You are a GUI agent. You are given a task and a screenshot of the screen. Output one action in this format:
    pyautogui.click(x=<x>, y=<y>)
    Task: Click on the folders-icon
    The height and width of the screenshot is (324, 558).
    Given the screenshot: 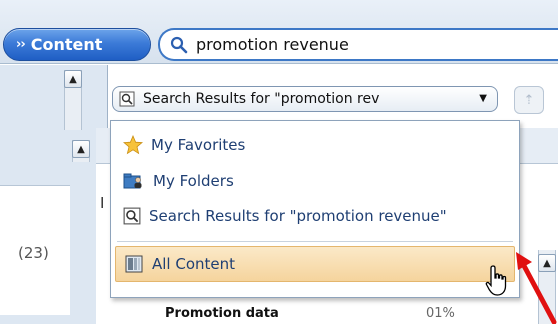 What is the action you would take?
    pyautogui.click(x=132, y=181)
    